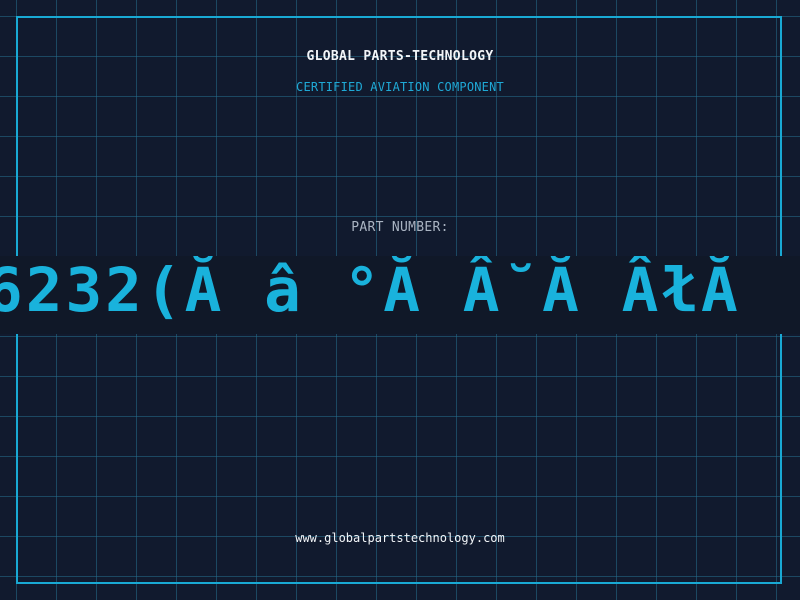 Image resolution: width=800 pixels, height=600 pixels. Describe the element at coordinates (400, 56) in the screenshot. I see `brand-title: GLOBAL PARTS-TECHNOLOGY` at that location.